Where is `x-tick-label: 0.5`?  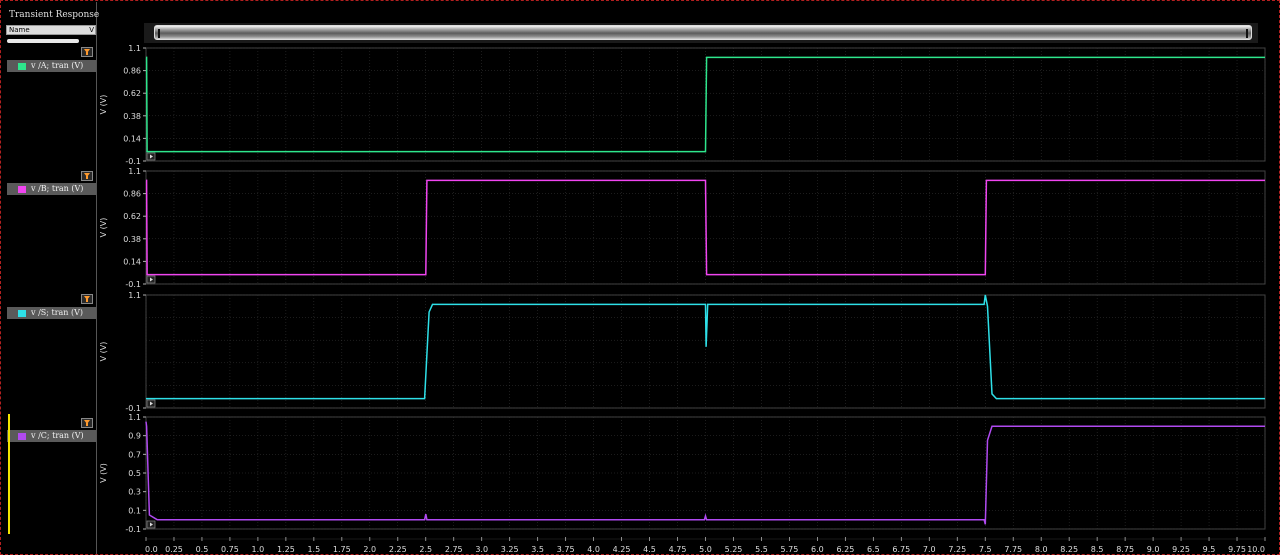
x-tick-label: 0.5 is located at coordinates (202, 549).